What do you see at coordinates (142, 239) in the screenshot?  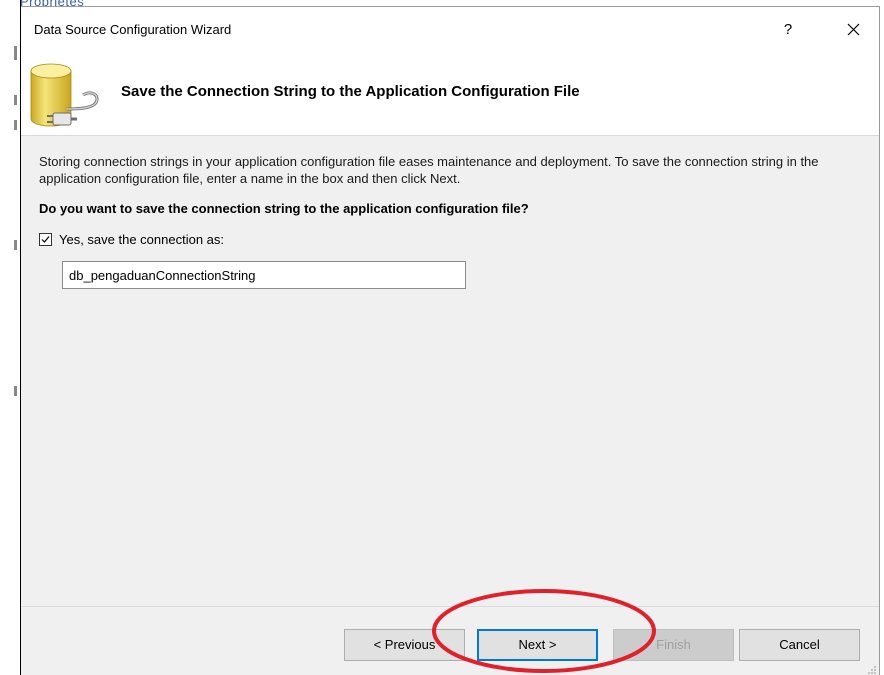 I see `save-connection-label: Yes, save the connection as:` at bounding box center [142, 239].